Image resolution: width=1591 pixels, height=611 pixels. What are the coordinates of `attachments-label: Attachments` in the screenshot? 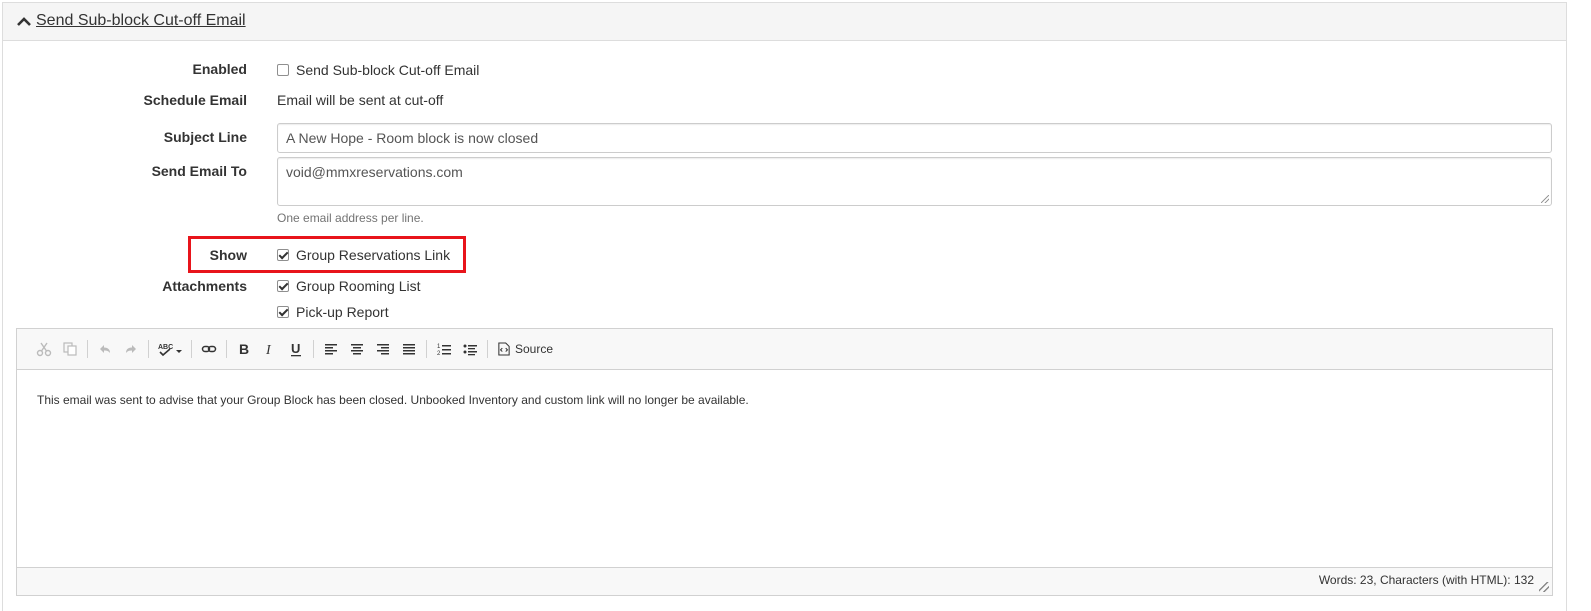 It's located at (204, 286).